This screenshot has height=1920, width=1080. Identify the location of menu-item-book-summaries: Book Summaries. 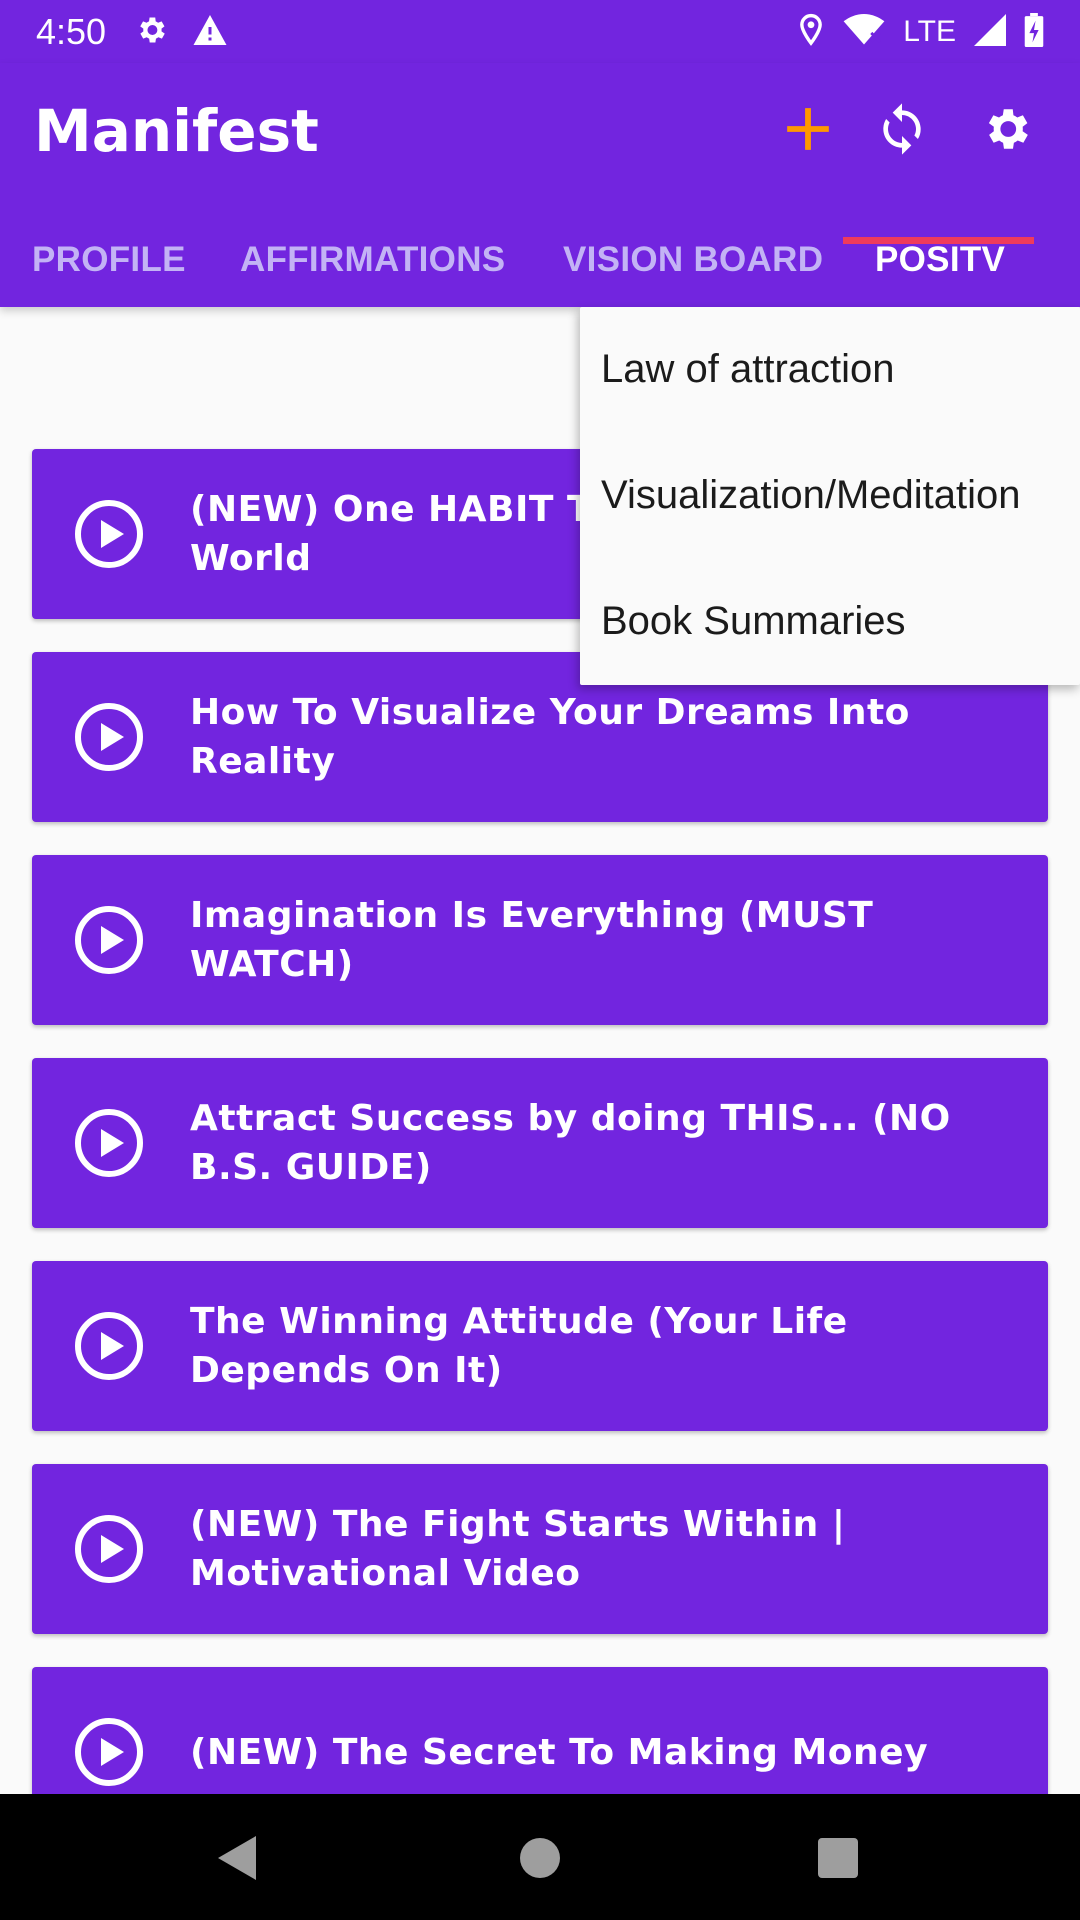
(753, 621).